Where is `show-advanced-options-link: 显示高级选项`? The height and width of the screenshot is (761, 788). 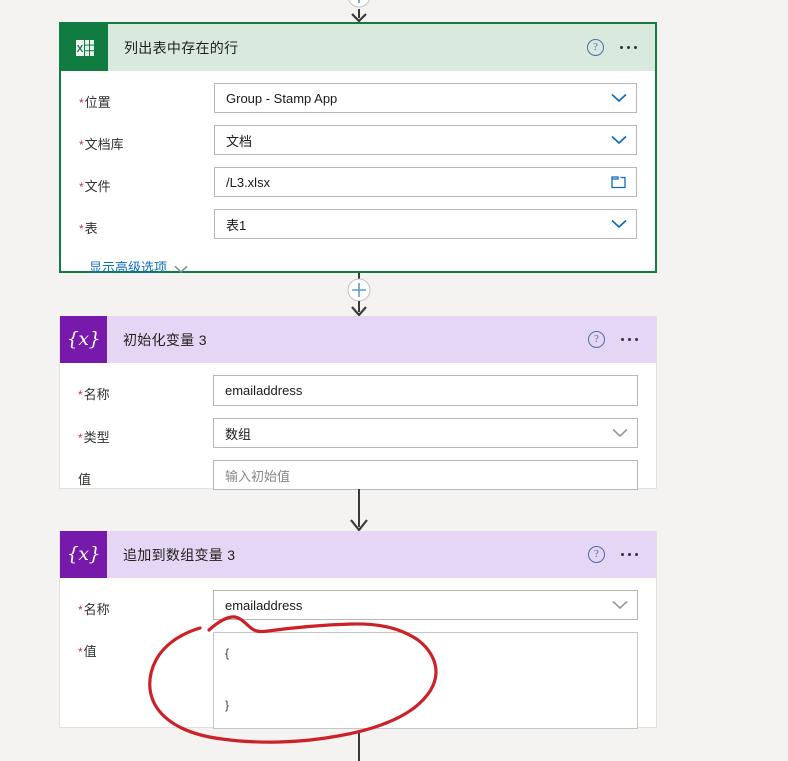 show-advanced-options-link: 显示高级选项 is located at coordinates (138, 266).